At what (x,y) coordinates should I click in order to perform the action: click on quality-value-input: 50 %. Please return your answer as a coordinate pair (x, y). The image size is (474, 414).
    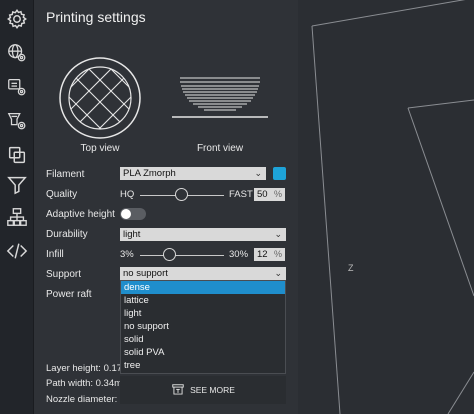
    Looking at the image, I should click on (269, 194).